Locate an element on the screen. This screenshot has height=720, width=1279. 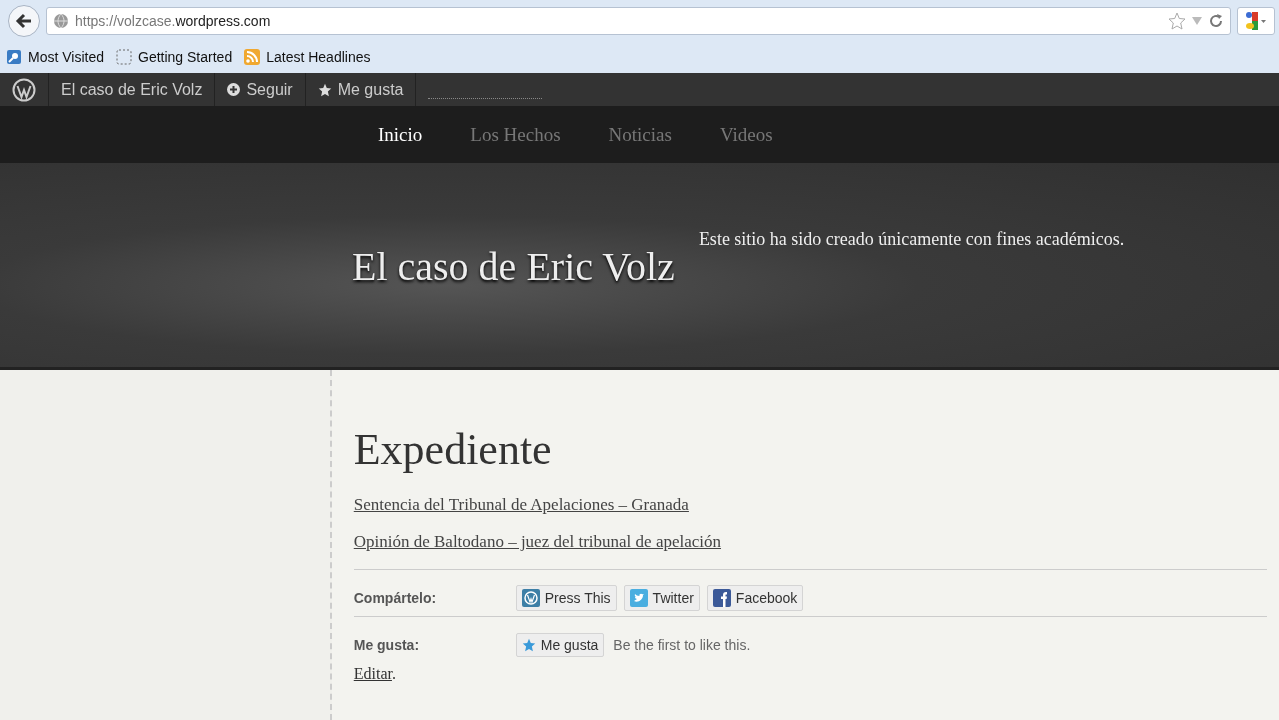
nav-link: Videos is located at coordinates (746, 134).